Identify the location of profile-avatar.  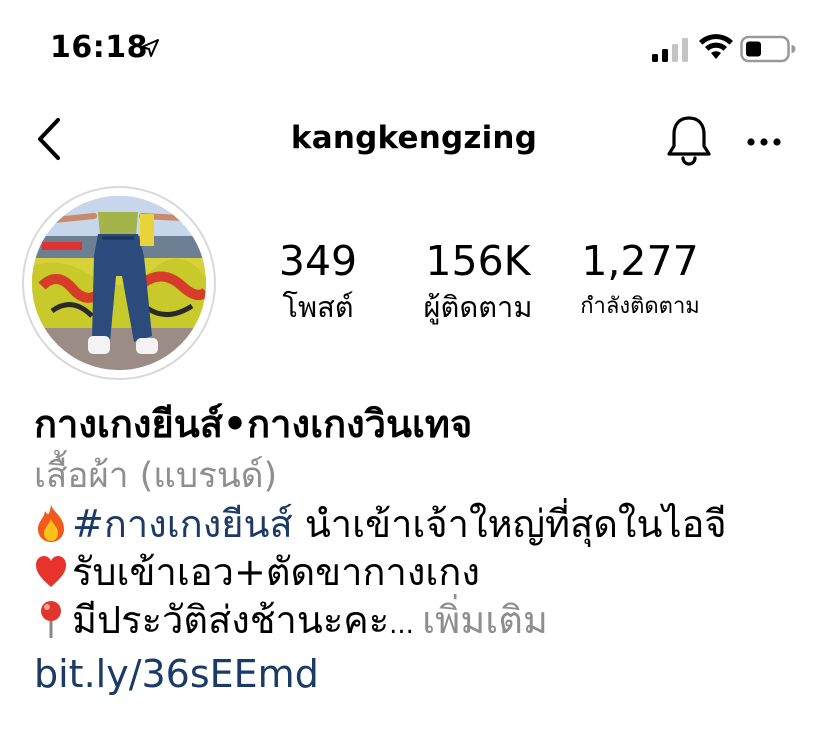
(119, 283).